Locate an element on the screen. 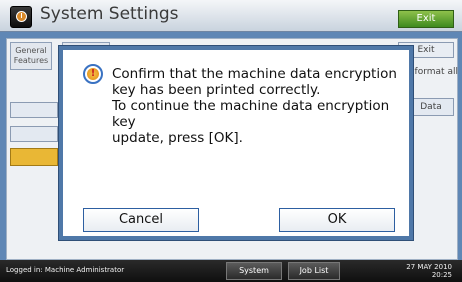 This screenshot has height=282, width=462. login-status: Logged in: Machine Administrator is located at coordinates (65, 270).